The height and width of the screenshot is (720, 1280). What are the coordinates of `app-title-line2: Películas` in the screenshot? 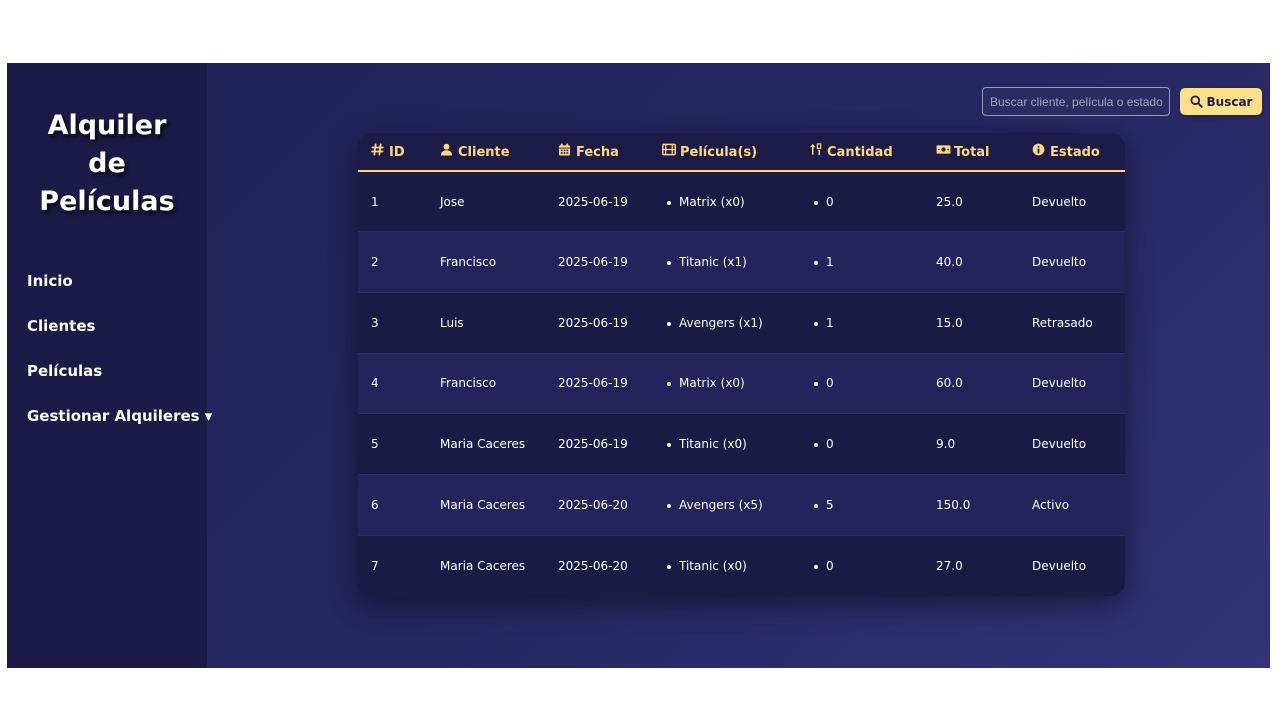 It's located at (107, 201).